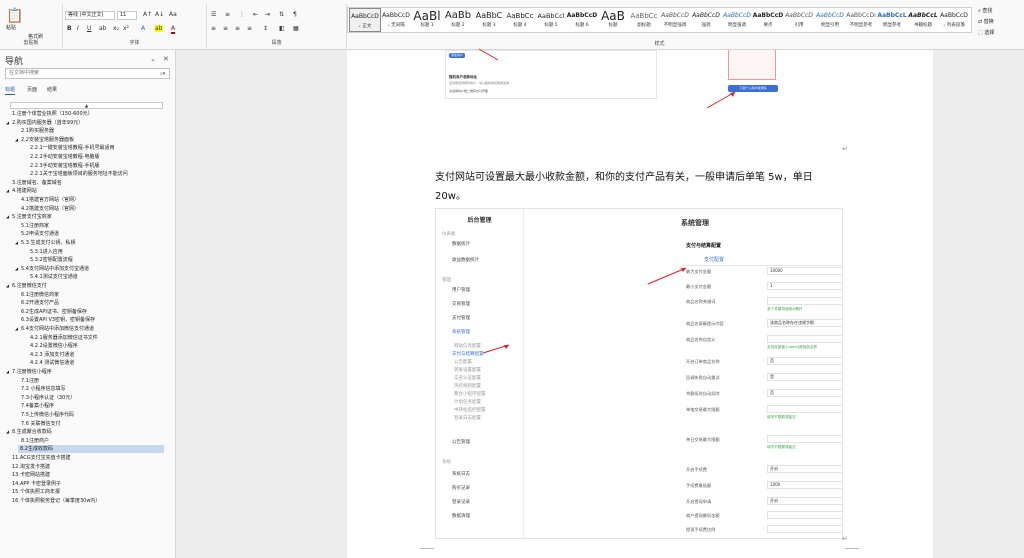 This screenshot has width=1024, height=558. What do you see at coordinates (27, 406) in the screenshot?
I see `nav-heading-item: 7.4备案小程序` at bounding box center [27, 406].